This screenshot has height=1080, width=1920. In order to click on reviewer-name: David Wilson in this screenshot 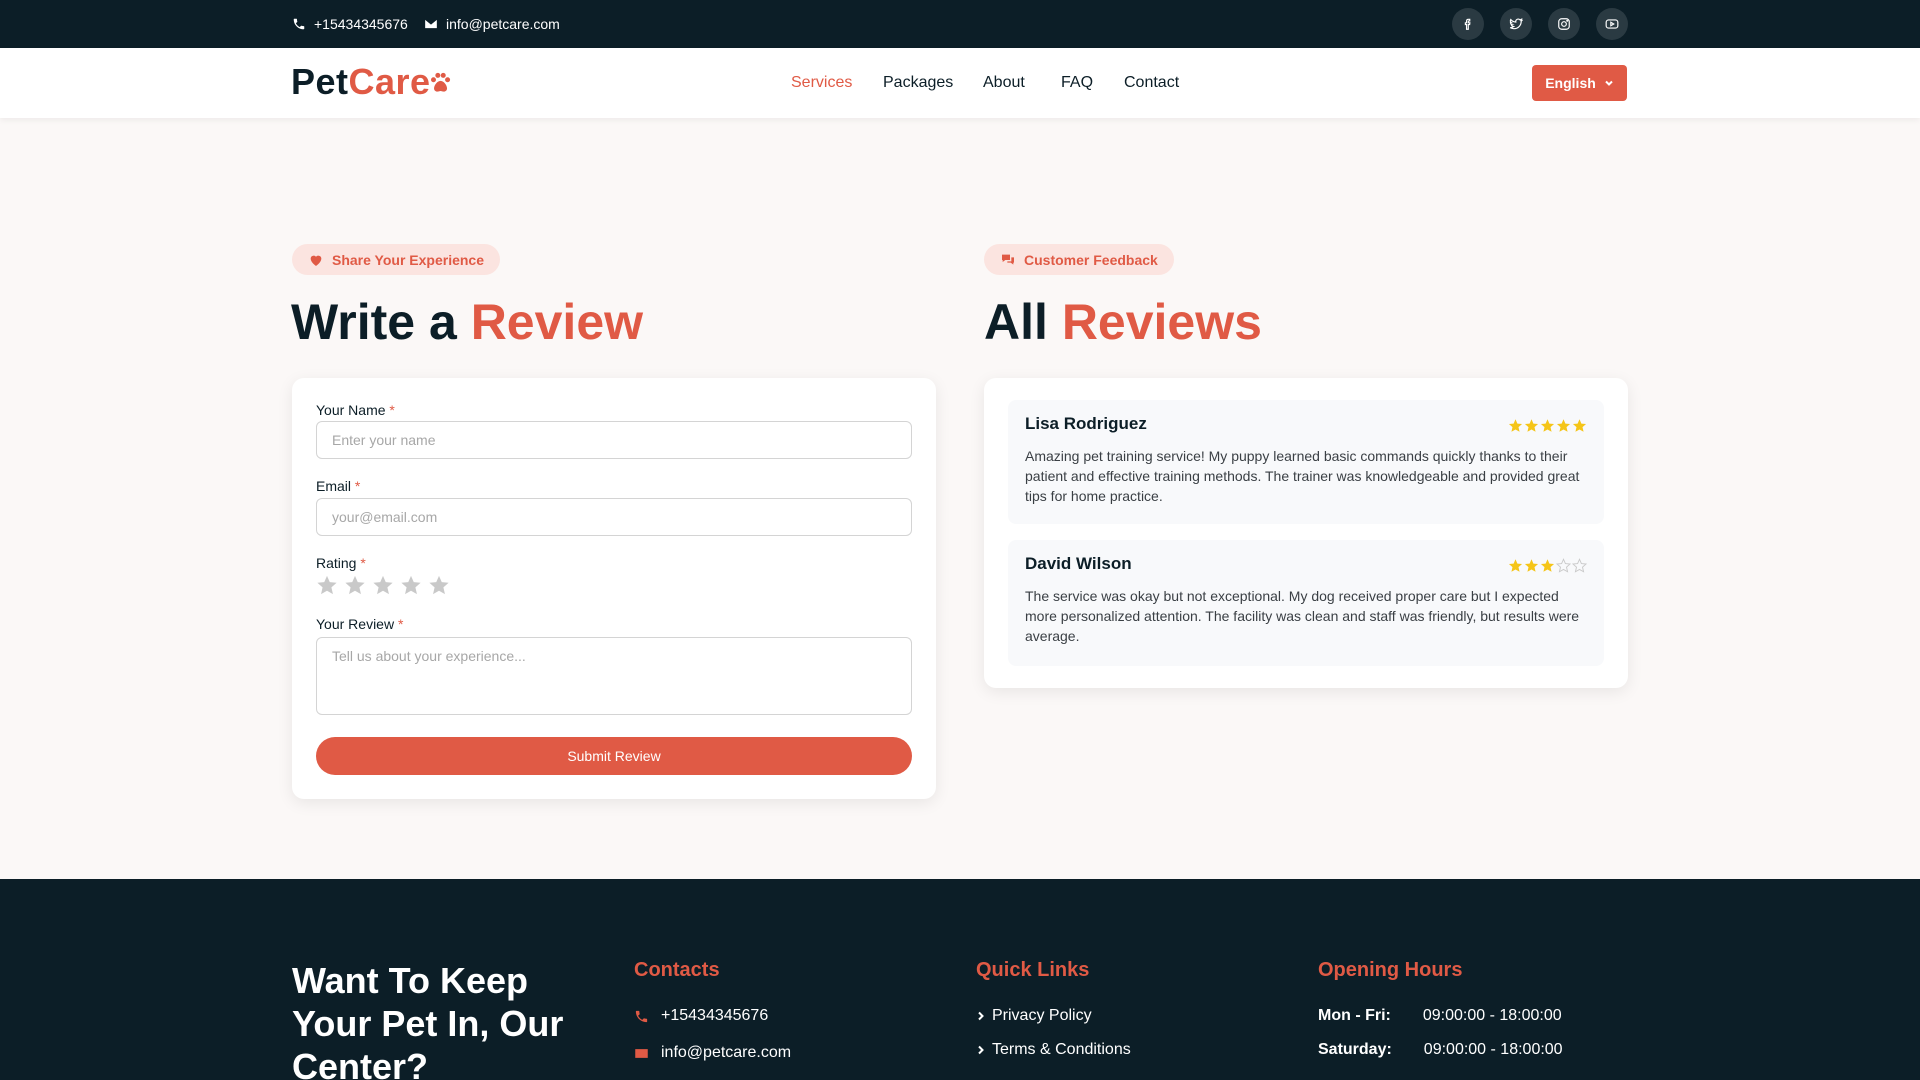, I will do `click(1078, 563)`.